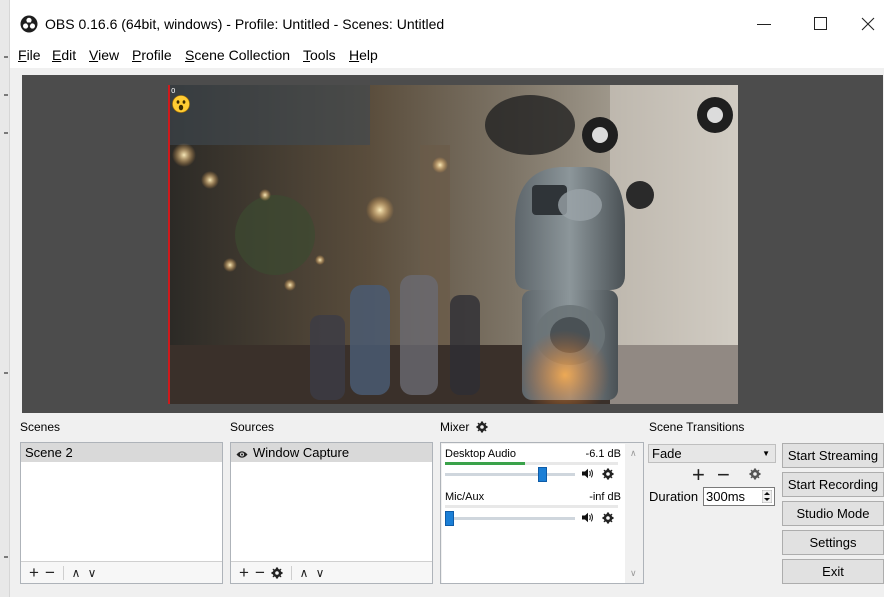 Image resolution: width=884 pixels, height=597 pixels. What do you see at coordinates (485, 463) in the screenshot?
I see `volume-meter-fill` at bounding box center [485, 463].